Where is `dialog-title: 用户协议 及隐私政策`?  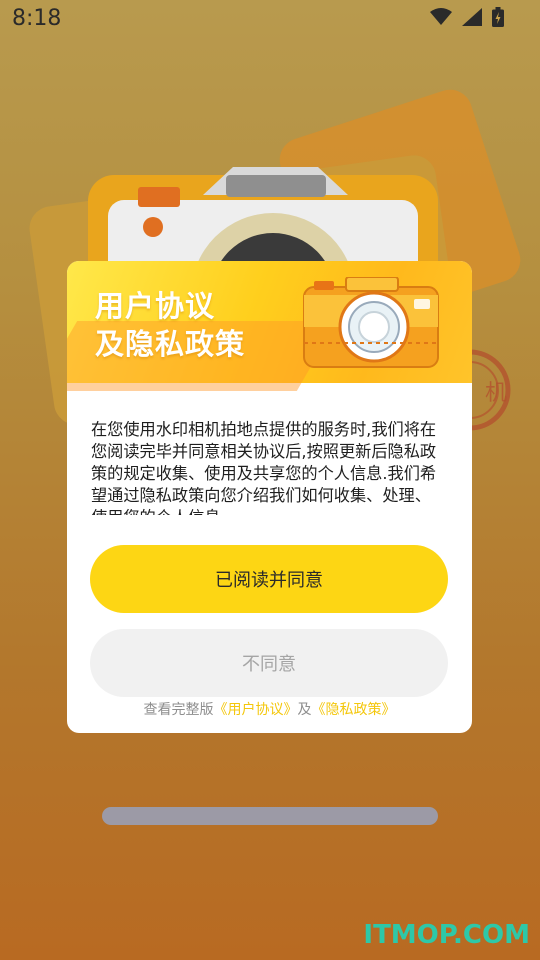 dialog-title: 用户协议 及隐私政策 is located at coordinates (170, 325).